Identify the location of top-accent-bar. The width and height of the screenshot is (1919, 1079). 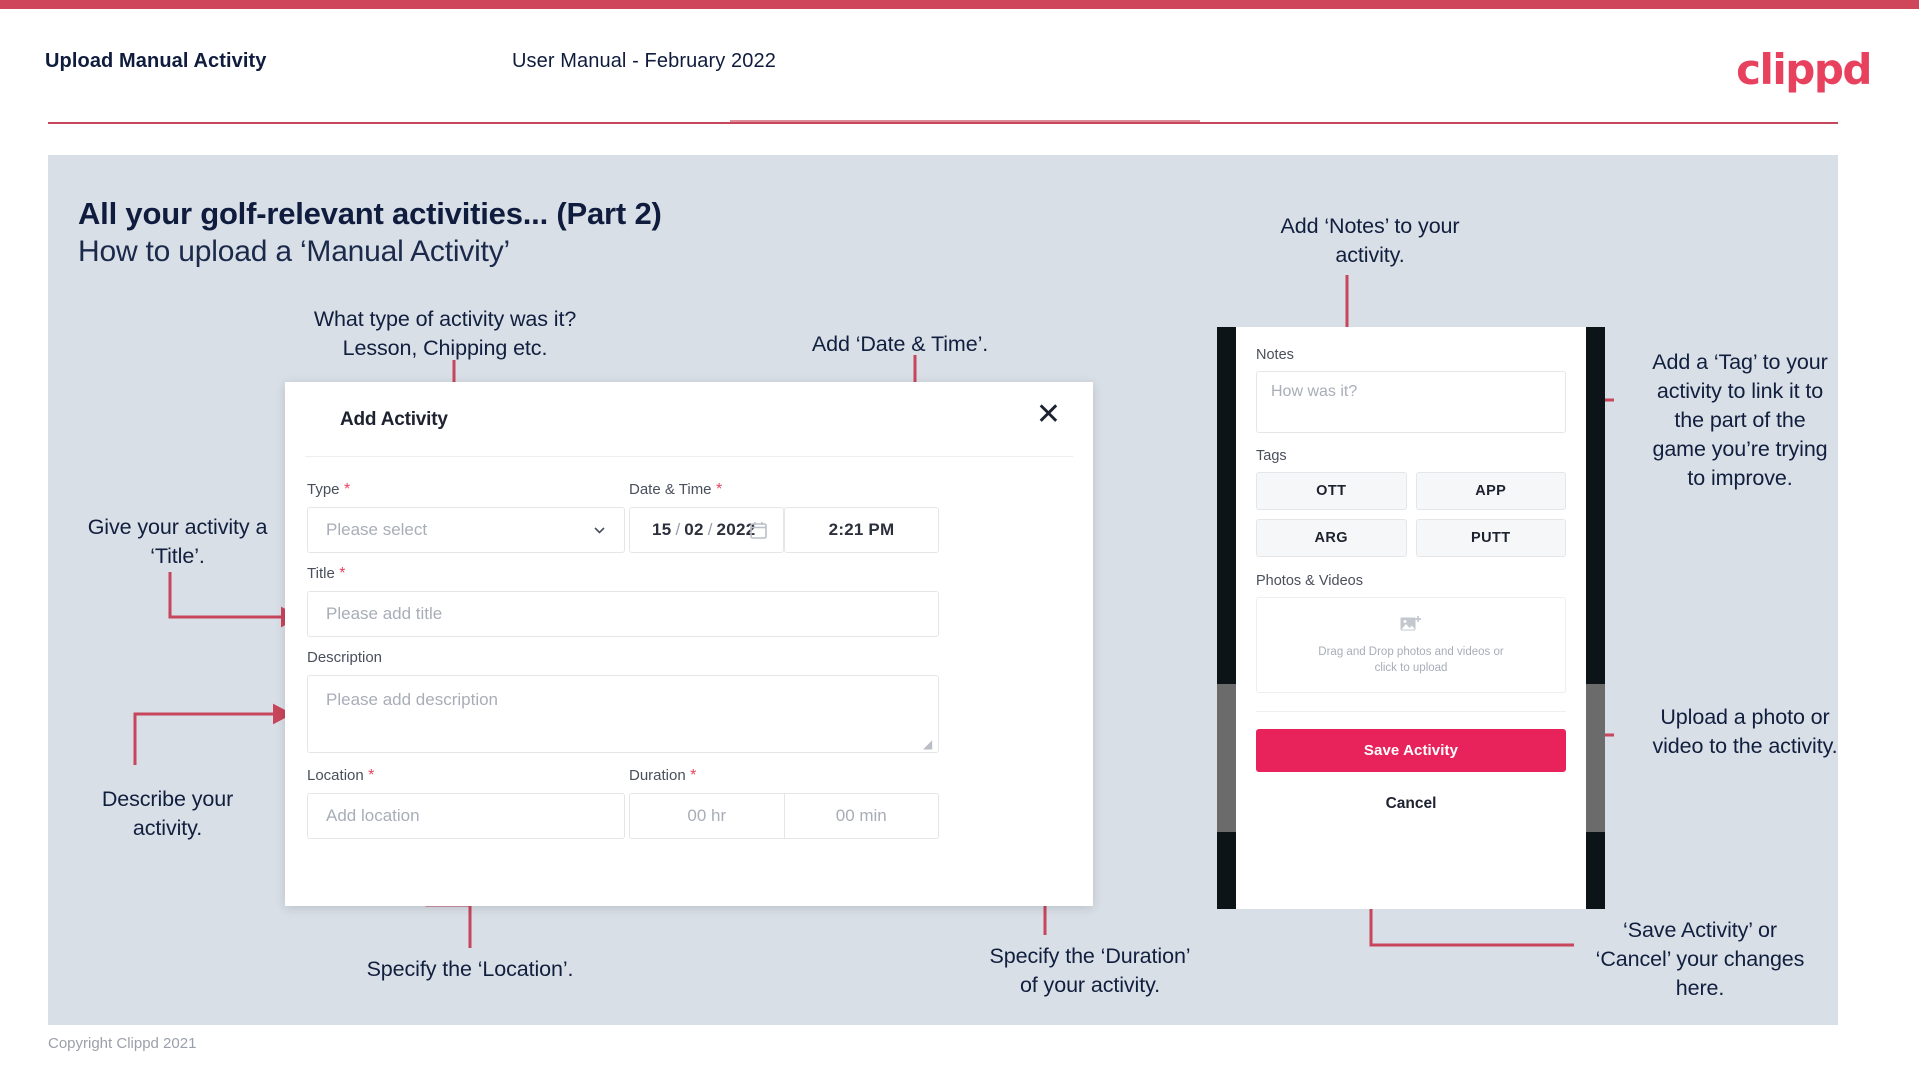
(959, 4).